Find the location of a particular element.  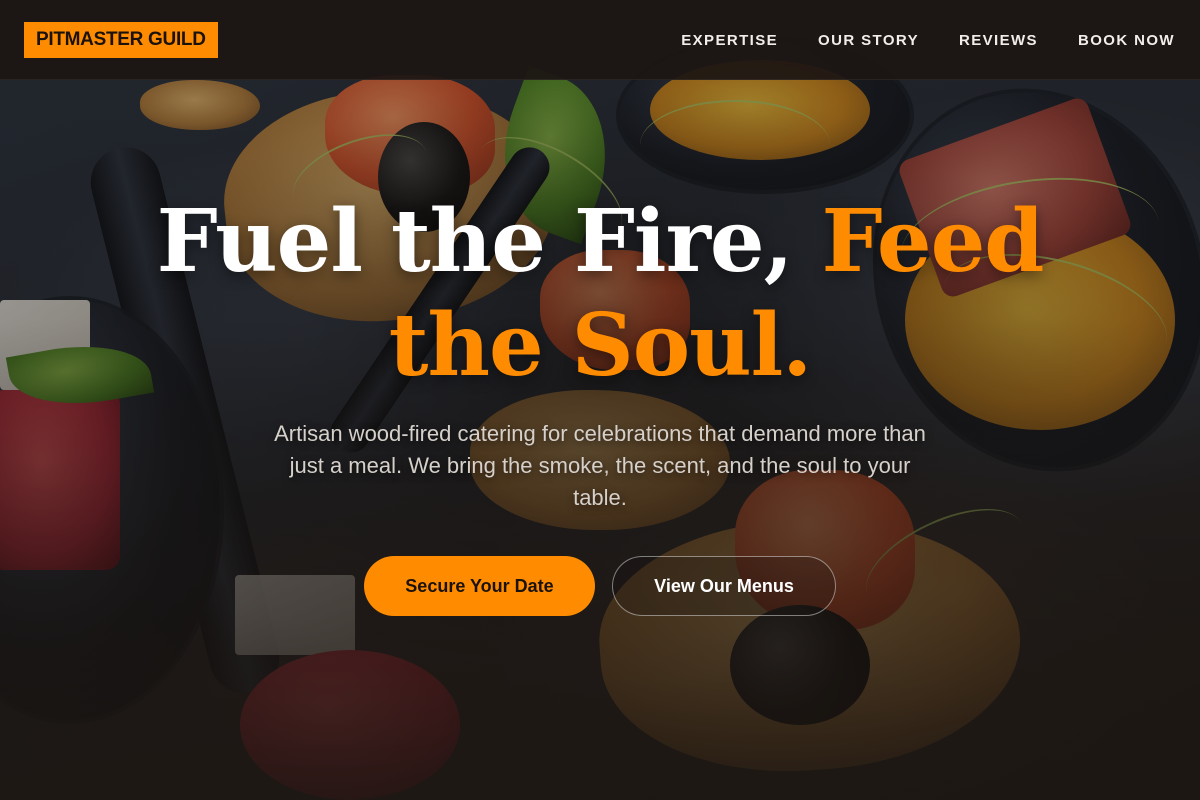

cta-group: Secure Your Date View Our Menus is located at coordinates (600, 586).